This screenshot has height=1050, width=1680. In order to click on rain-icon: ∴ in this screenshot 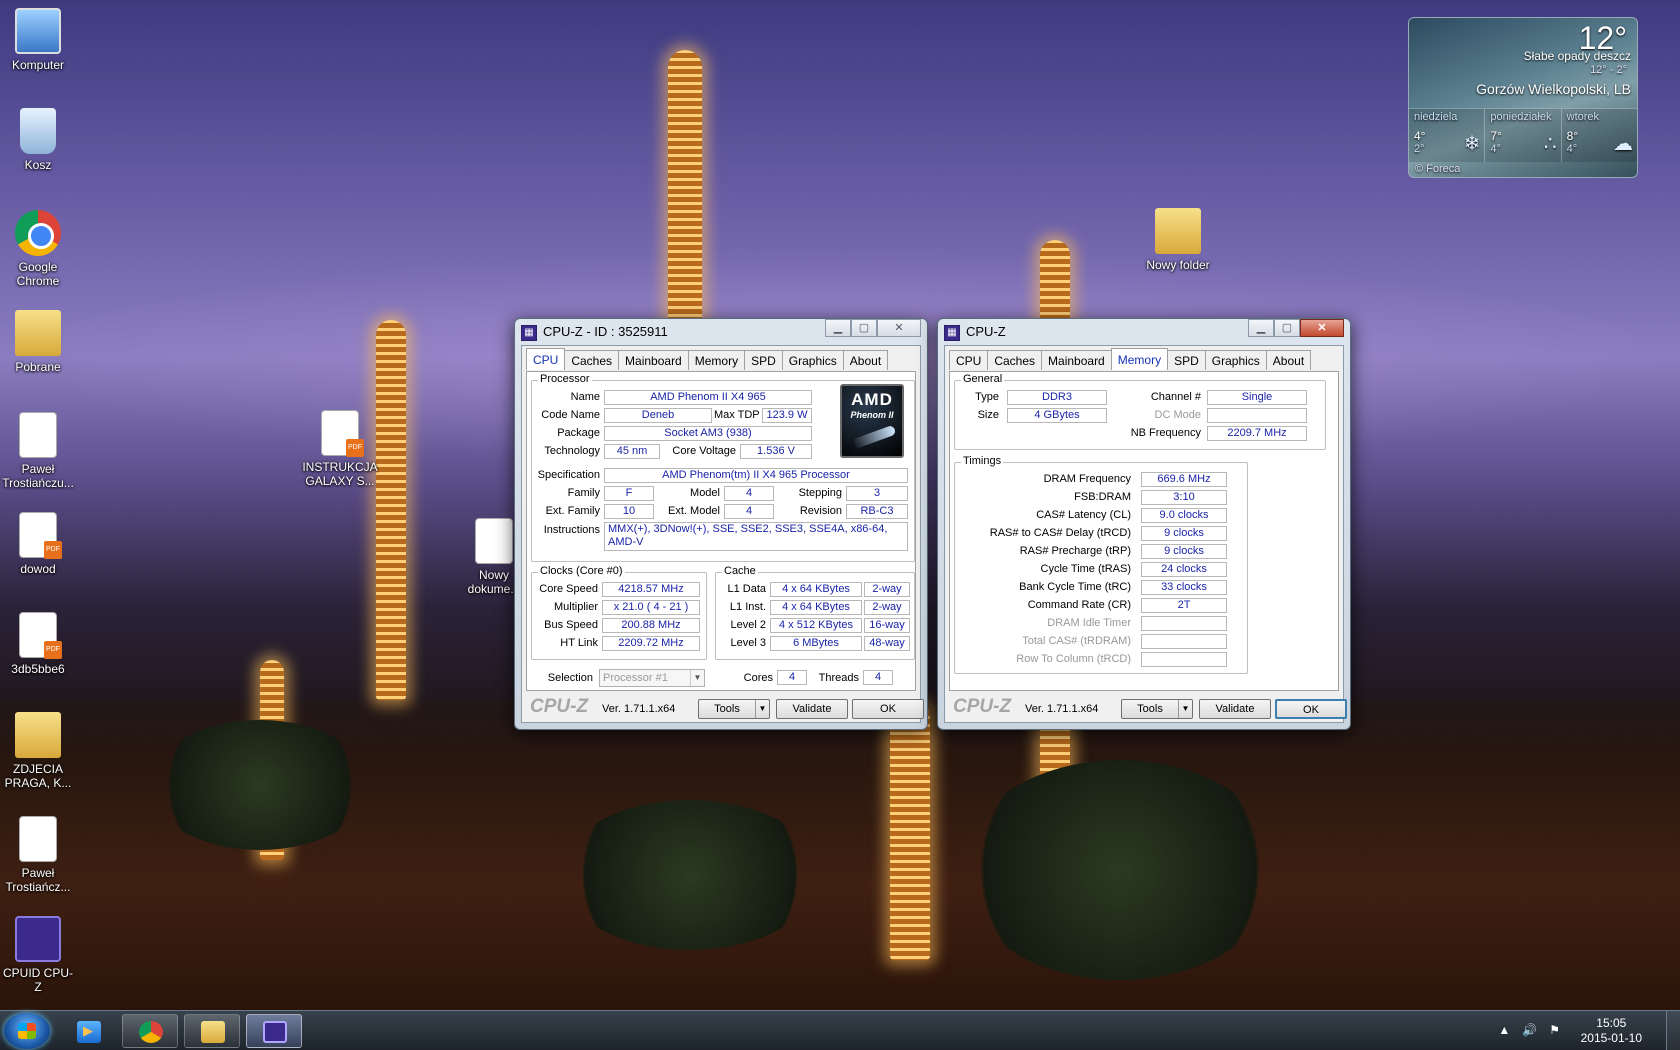, I will do `click(1550, 144)`.